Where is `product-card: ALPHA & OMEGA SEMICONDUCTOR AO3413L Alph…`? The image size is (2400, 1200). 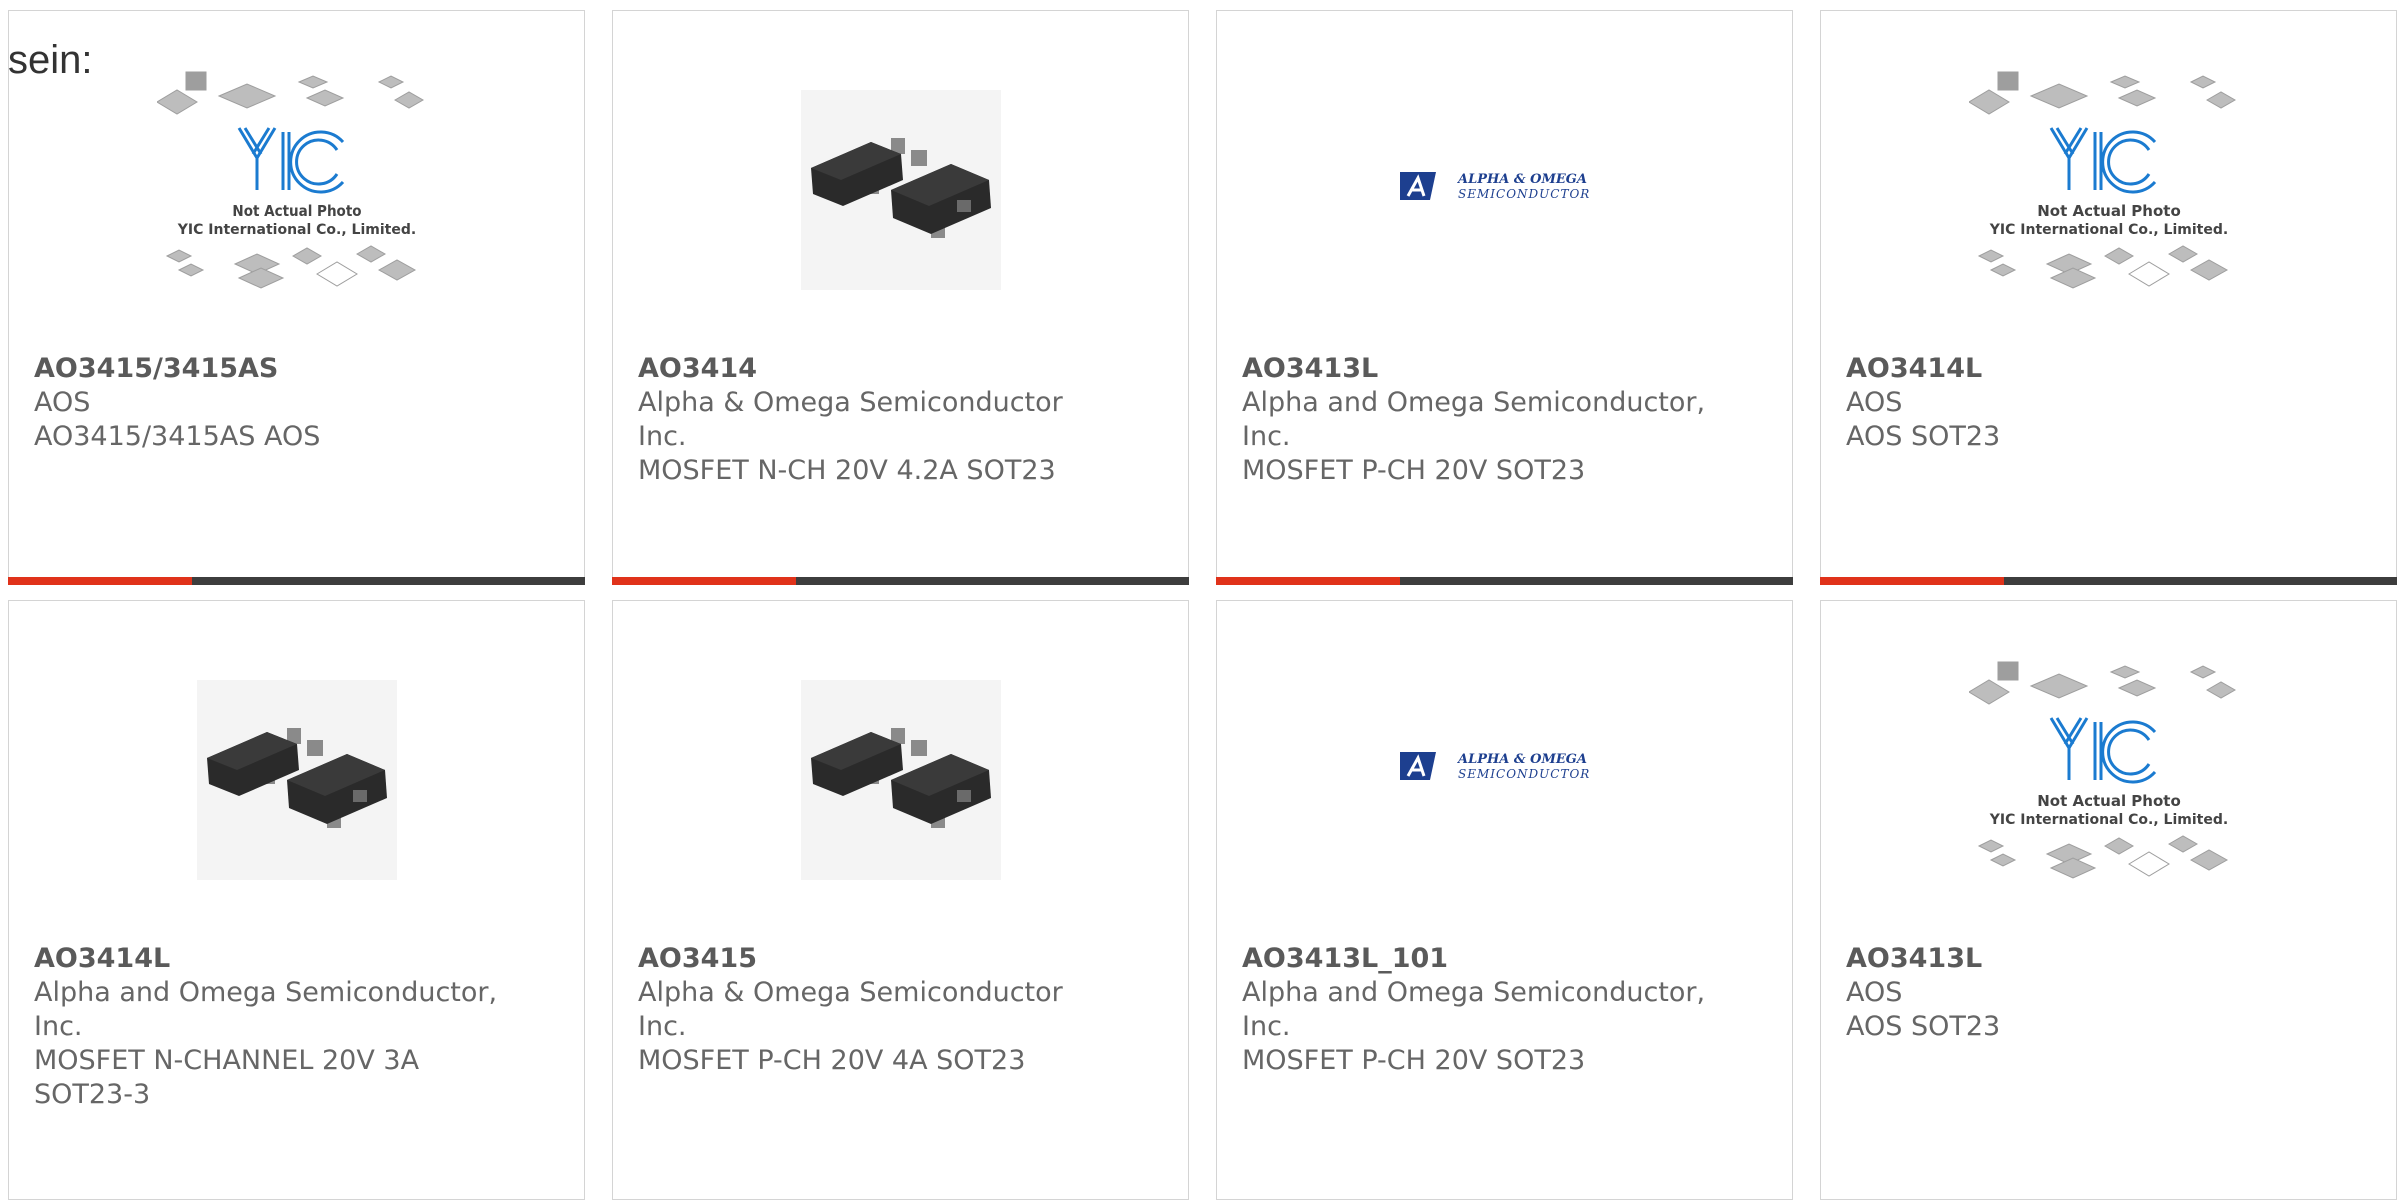
product-card: ALPHA & OMEGA SEMICONDUCTOR AO3413L Alph… is located at coordinates (1504, 297).